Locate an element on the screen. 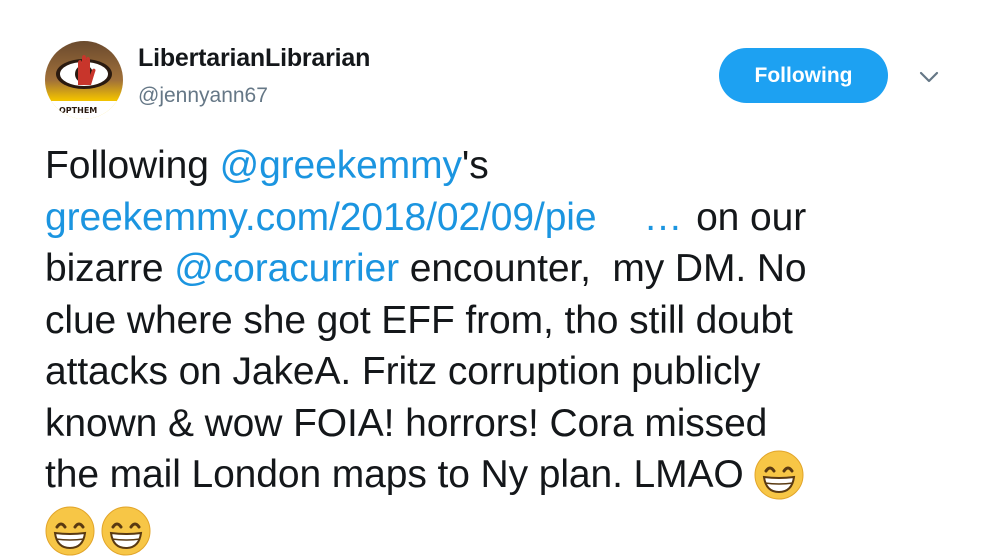 The width and height of the screenshot is (984, 558). chevron-down-icon is located at coordinates (929, 77).